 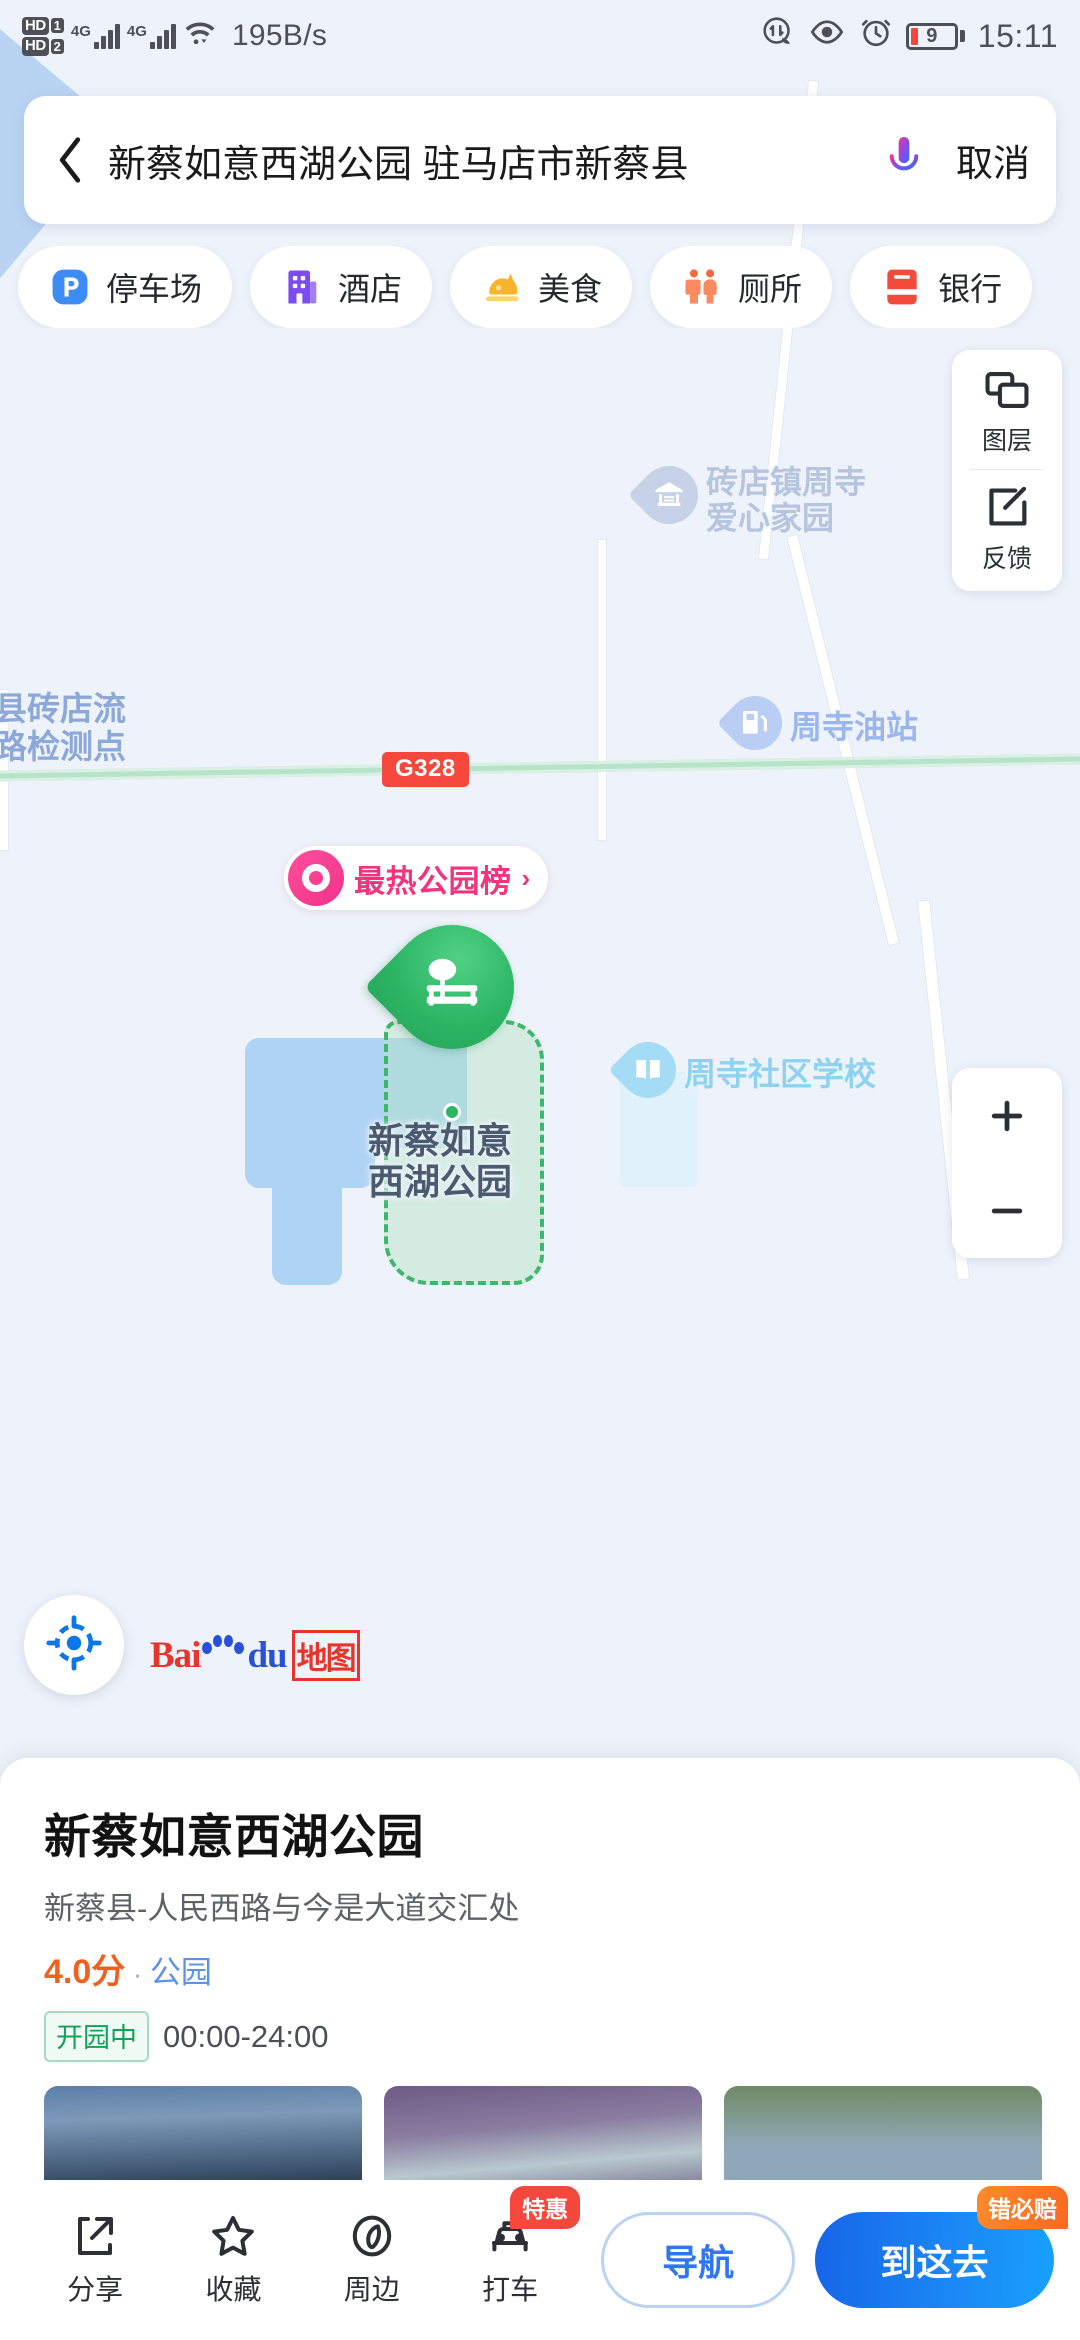 I want to click on edit-feedback-icon, so click(x=1007, y=509).